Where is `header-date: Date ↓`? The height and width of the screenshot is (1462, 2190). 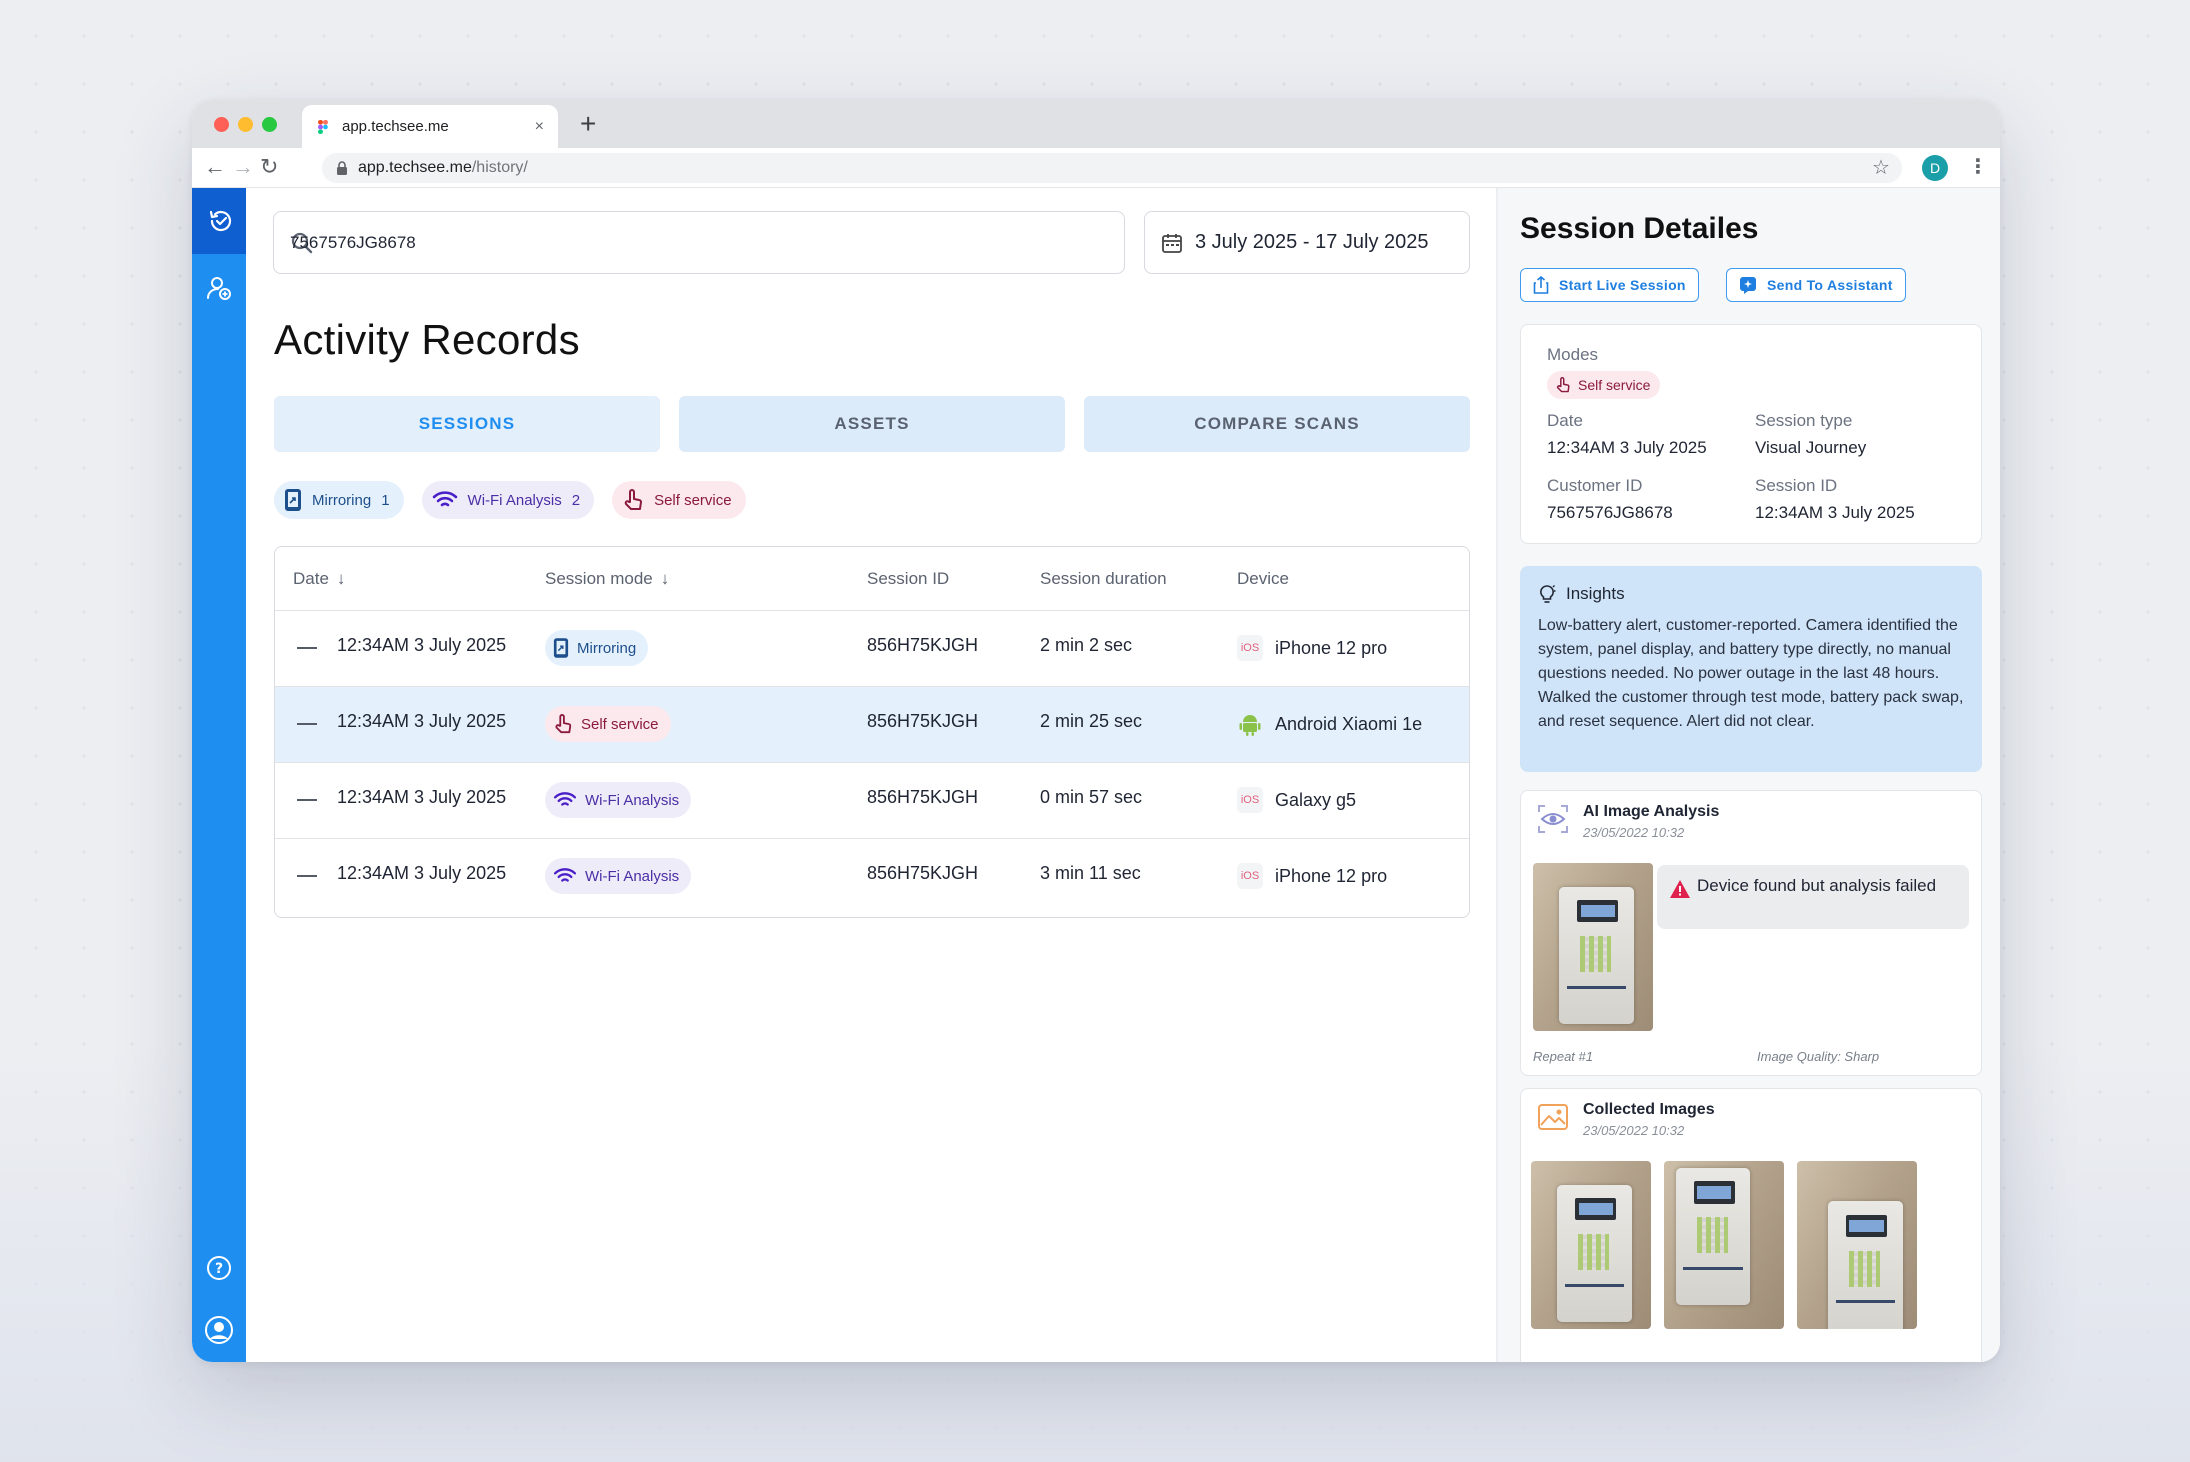
header-date: Date ↓ is located at coordinates (319, 579).